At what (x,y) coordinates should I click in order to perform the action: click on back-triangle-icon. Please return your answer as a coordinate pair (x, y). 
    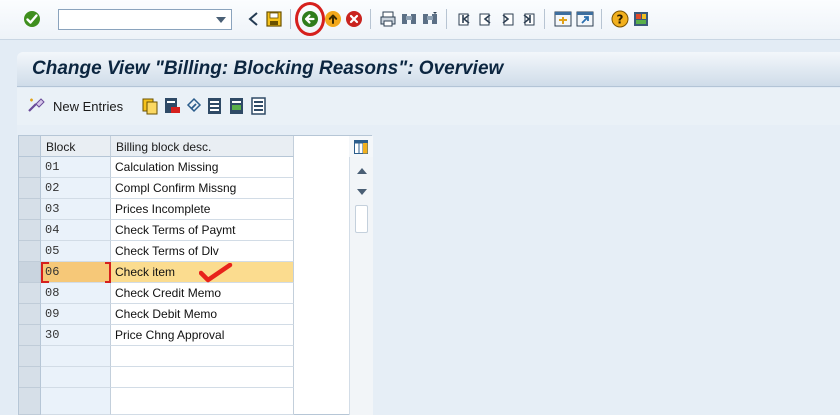
    Looking at the image, I should click on (253, 19).